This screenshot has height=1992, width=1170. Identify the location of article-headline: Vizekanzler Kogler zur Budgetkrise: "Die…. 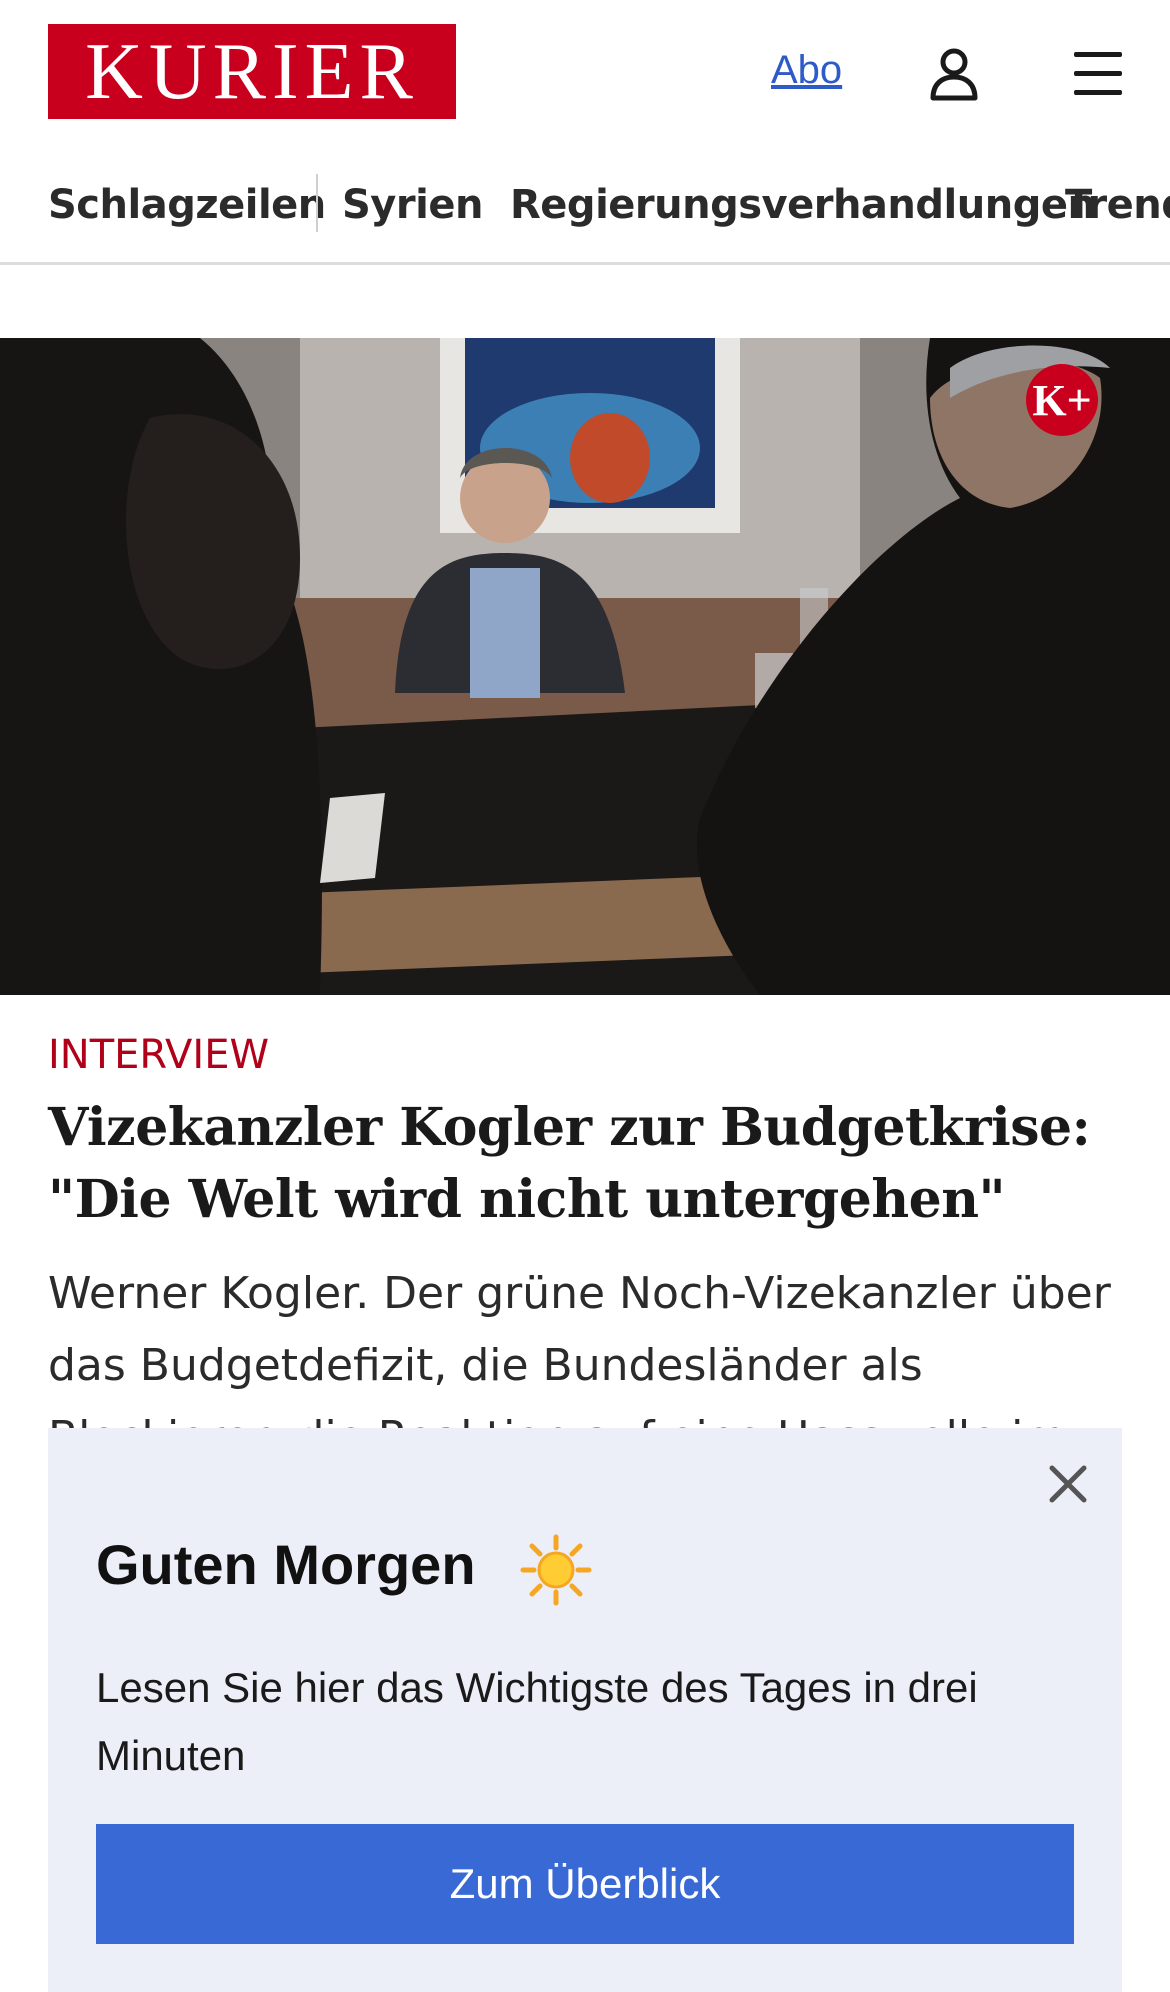
(588, 1164).